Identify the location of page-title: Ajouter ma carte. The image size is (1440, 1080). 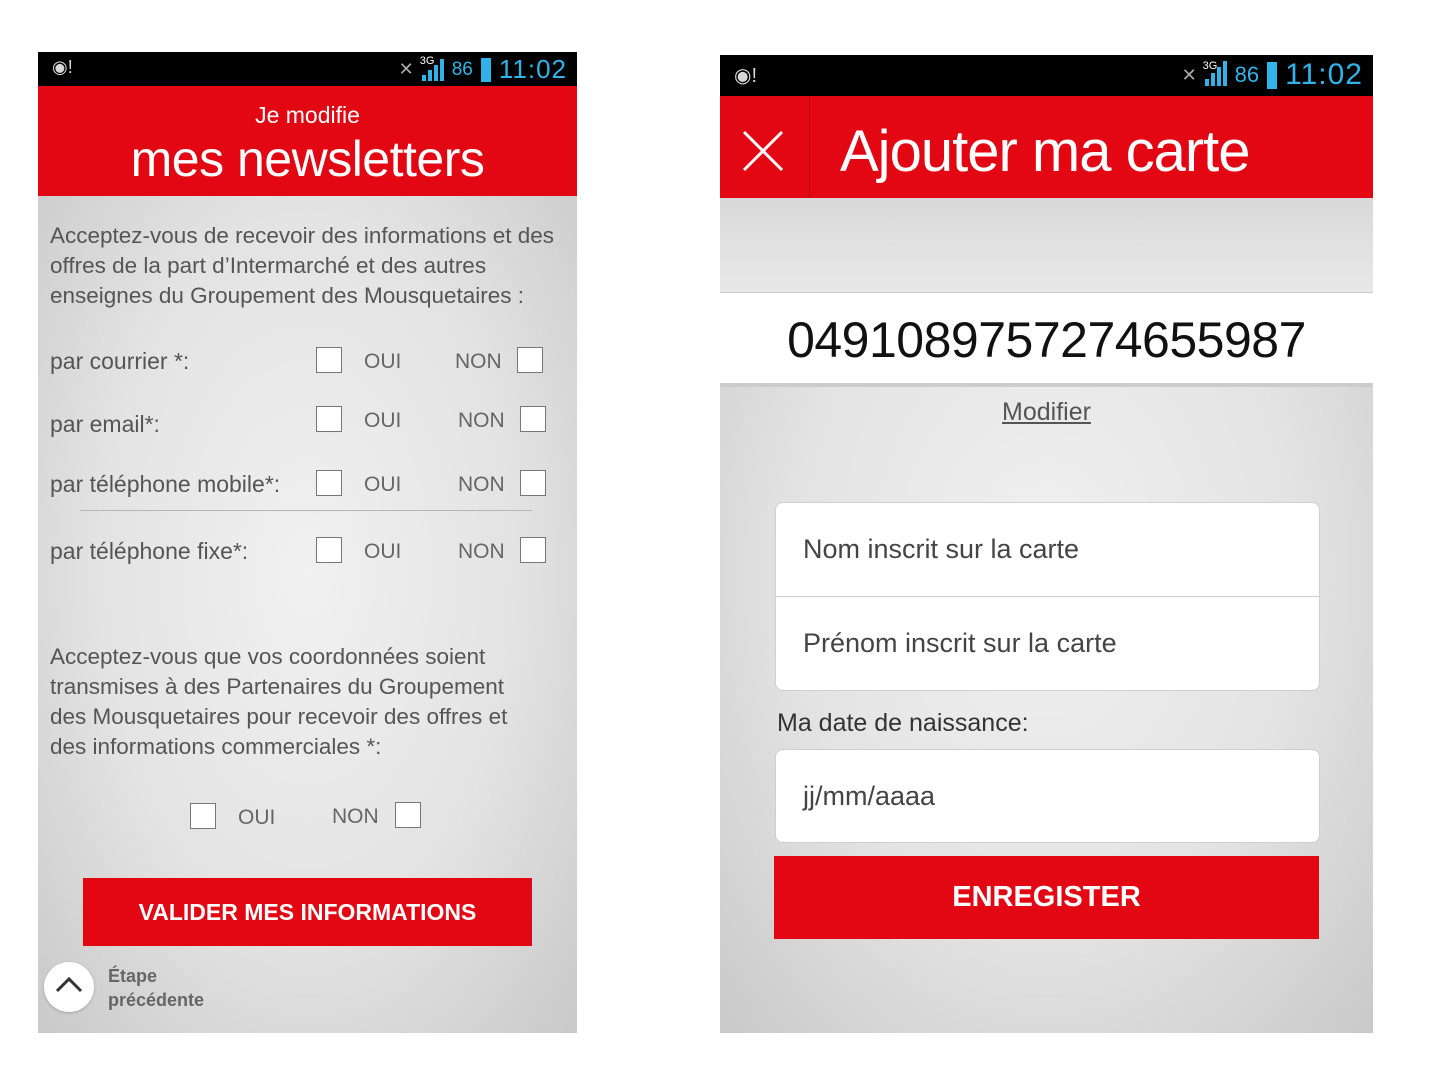
(1045, 151).